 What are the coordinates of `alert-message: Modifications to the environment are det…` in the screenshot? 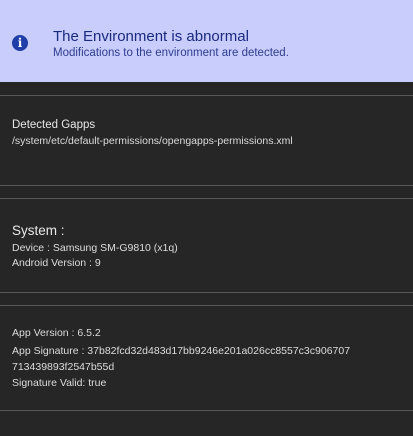 It's located at (171, 53).